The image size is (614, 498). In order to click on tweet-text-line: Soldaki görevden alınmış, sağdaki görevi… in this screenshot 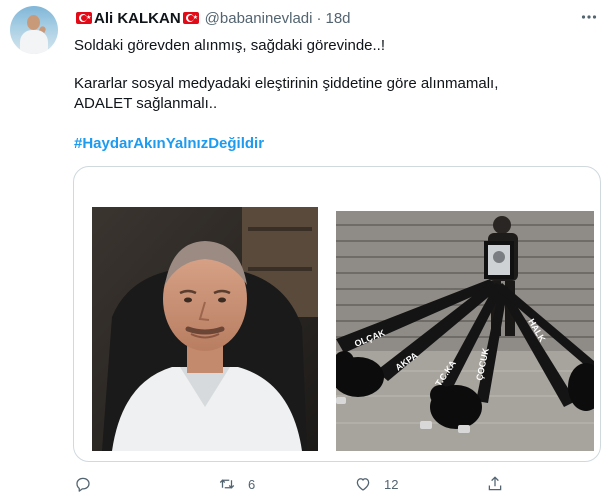, I will do `click(230, 45)`.